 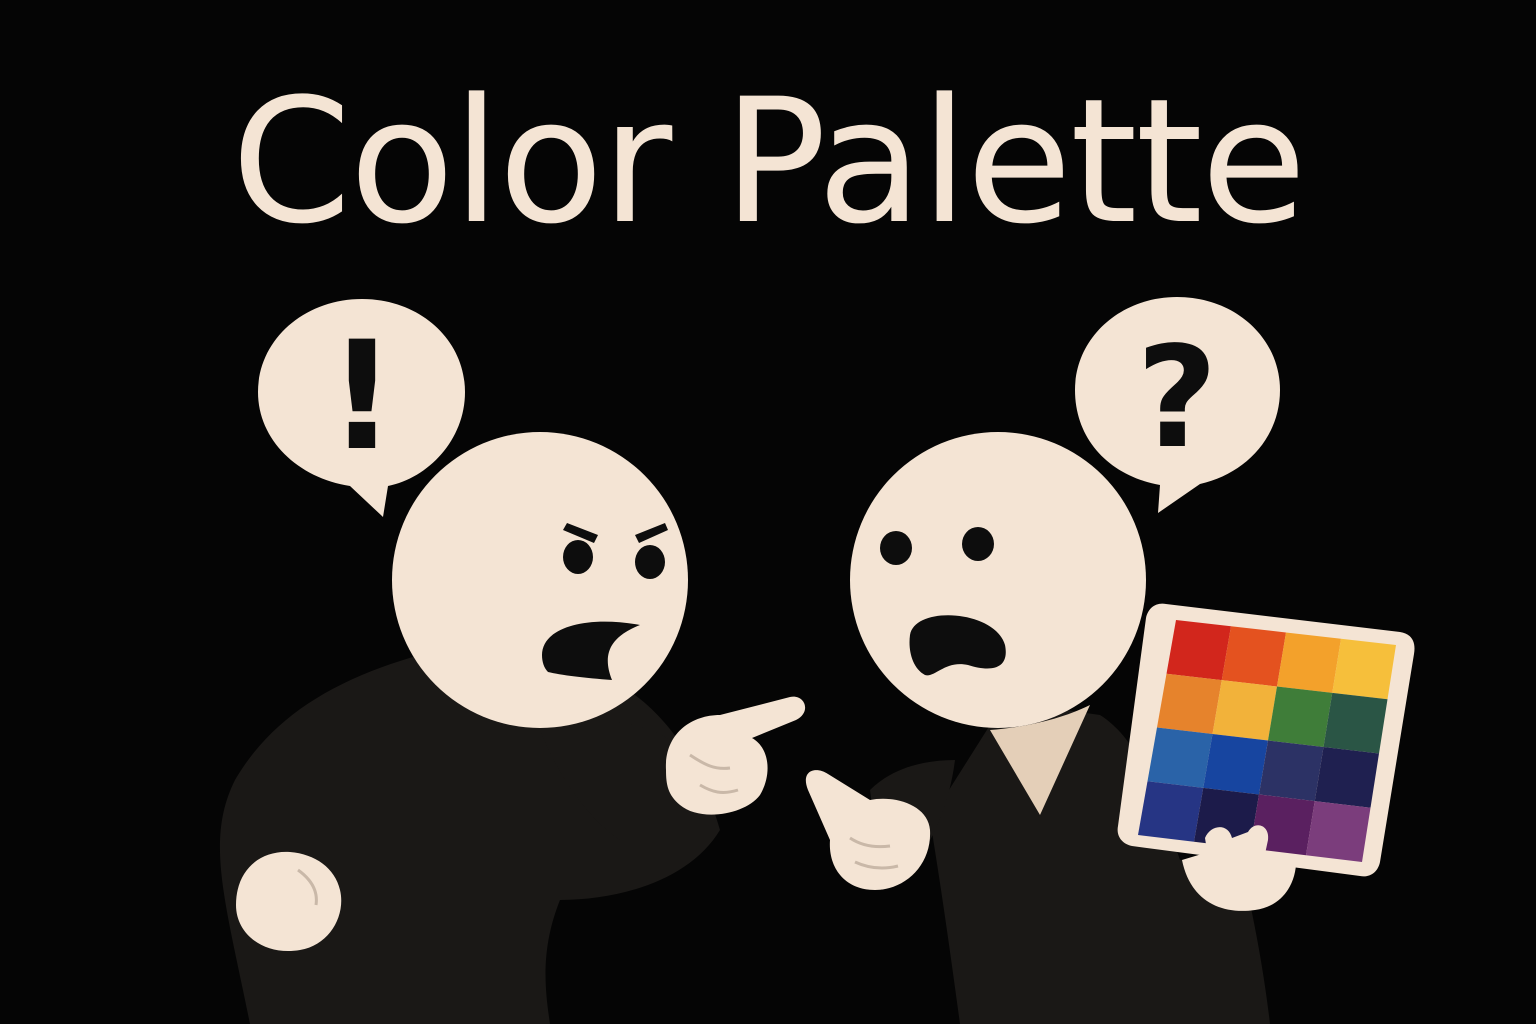 I want to click on angry-person-left-eye, so click(x=578, y=557).